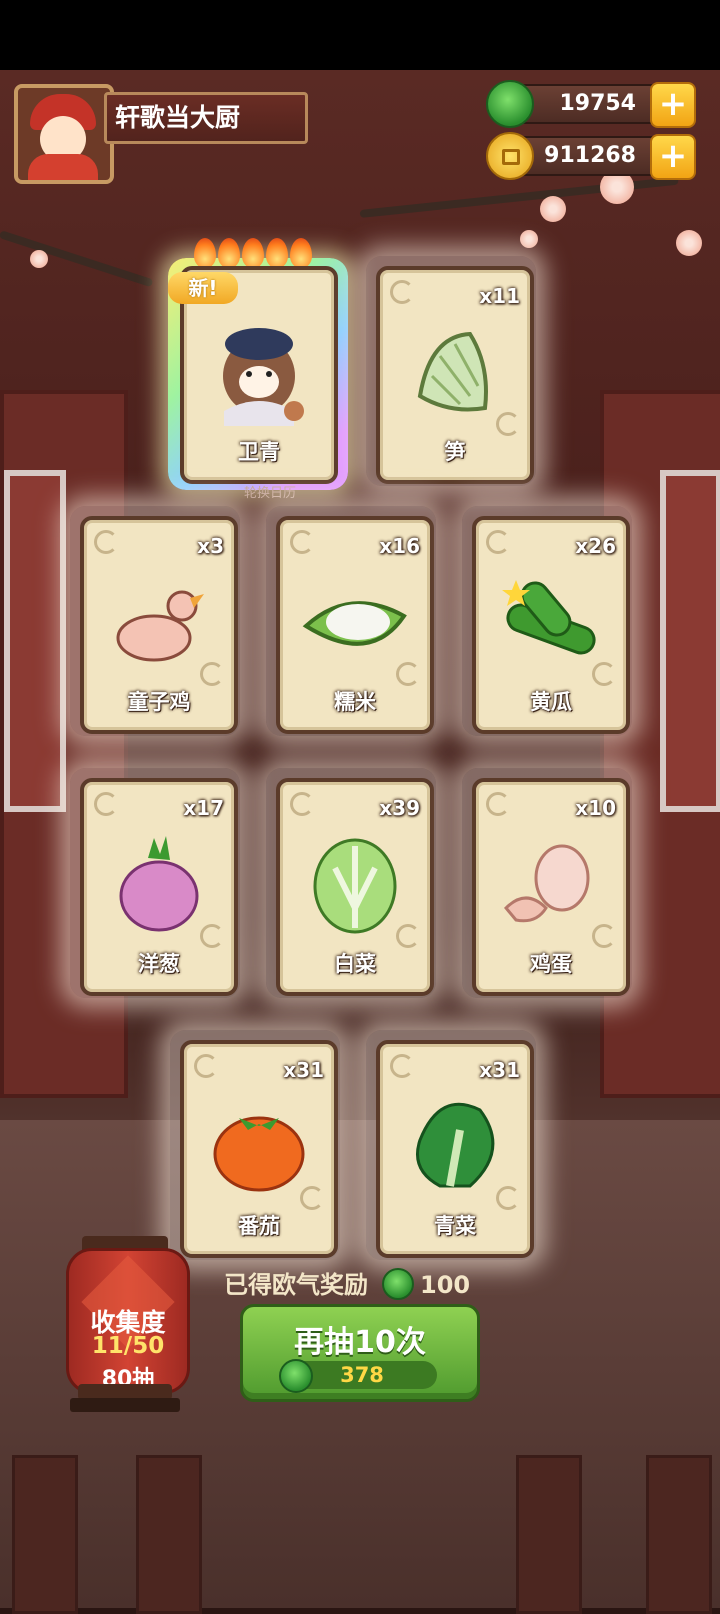  I want to click on jade-amount: 19754, so click(597, 103).